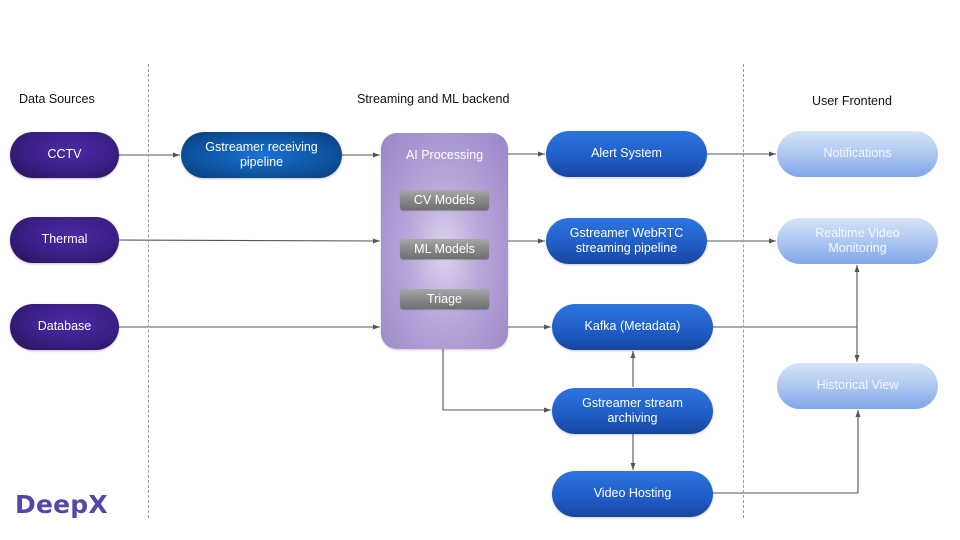 The width and height of the screenshot is (960, 540). I want to click on node-thermal: Thermal, so click(64, 240).